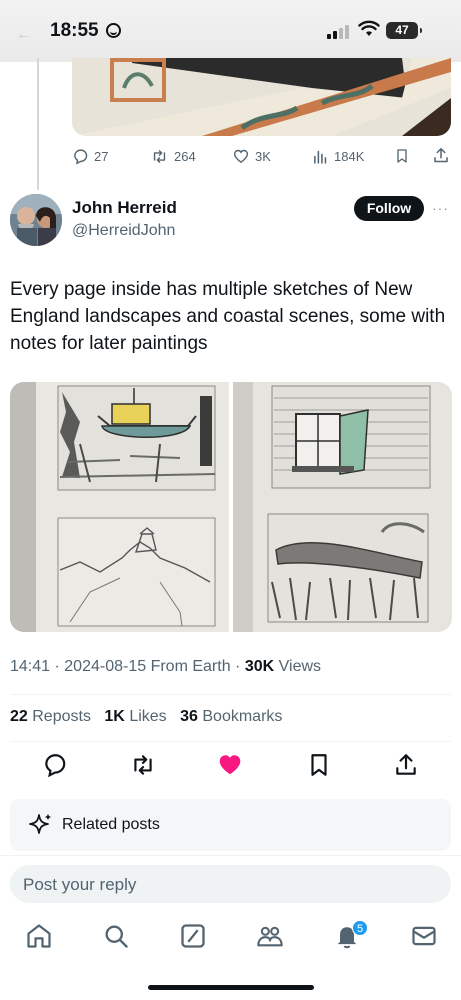 This screenshot has height=1000, width=461. Describe the element at coordinates (173, 156) in the screenshot. I see `repost-button: 264` at that location.